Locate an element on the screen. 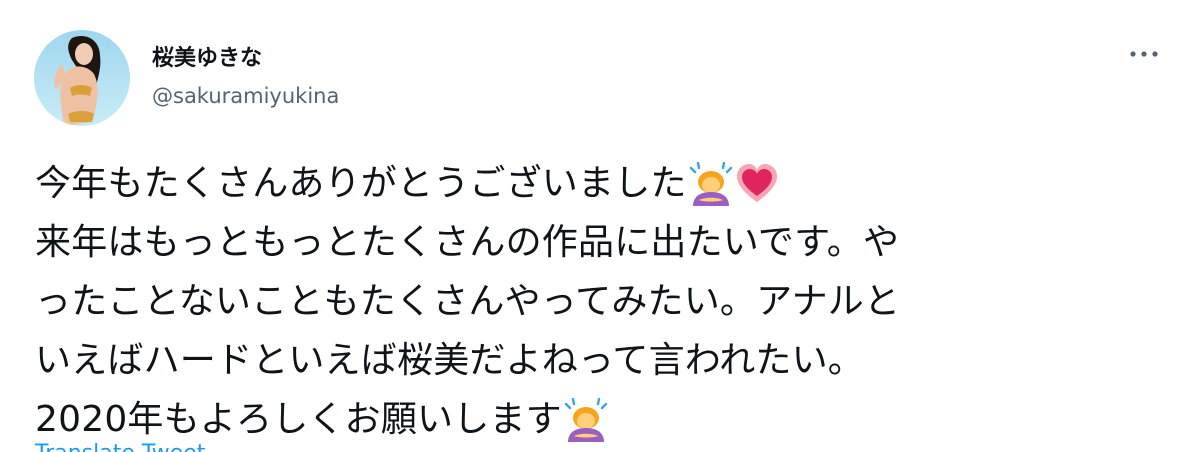 Image resolution: width=1200 pixels, height=452 pixels. avatar-image is located at coordinates (82, 78).